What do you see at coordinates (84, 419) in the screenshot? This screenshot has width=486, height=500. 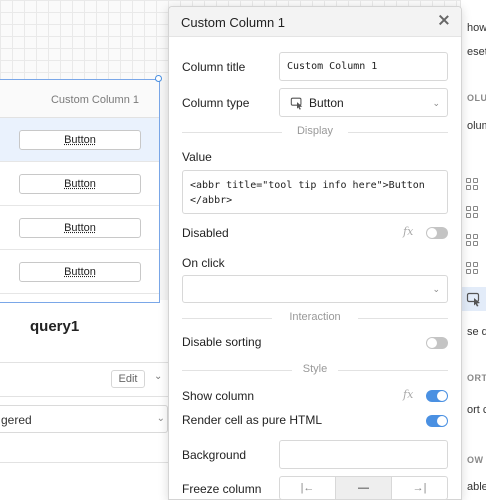 I see `trigger-select: gered ⌄` at bounding box center [84, 419].